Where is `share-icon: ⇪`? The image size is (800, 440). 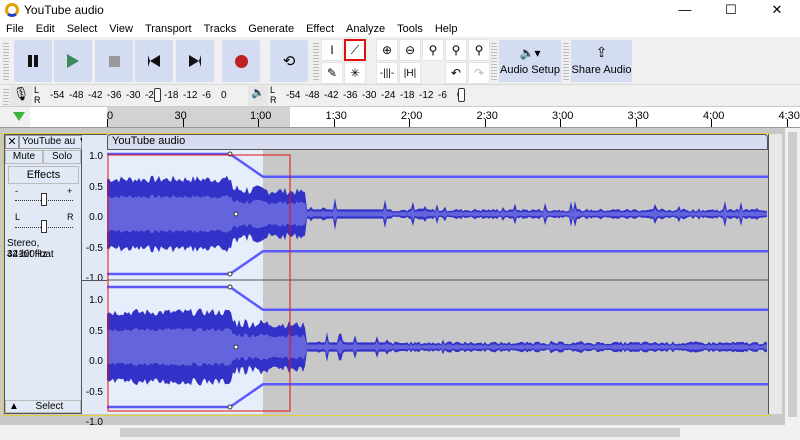 share-icon: ⇪ is located at coordinates (601, 52).